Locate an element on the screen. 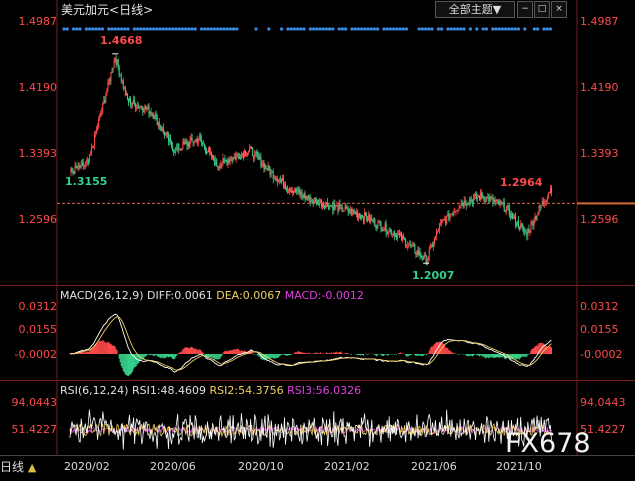 The width and height of the screenshot is (635, 481). minimize-icon: − is located at coordinates (525, 9).